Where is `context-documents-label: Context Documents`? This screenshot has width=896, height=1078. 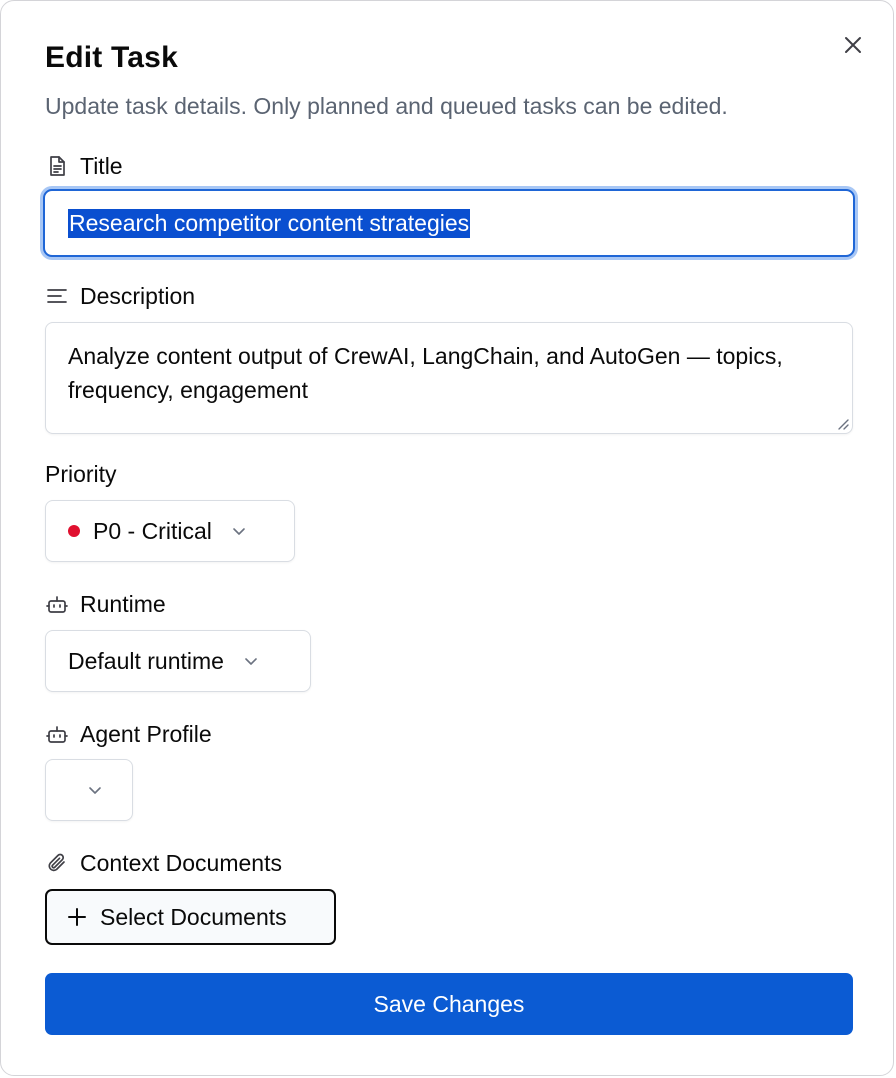
context-documents-label: Context Documents is located at coordinates (163, 863).